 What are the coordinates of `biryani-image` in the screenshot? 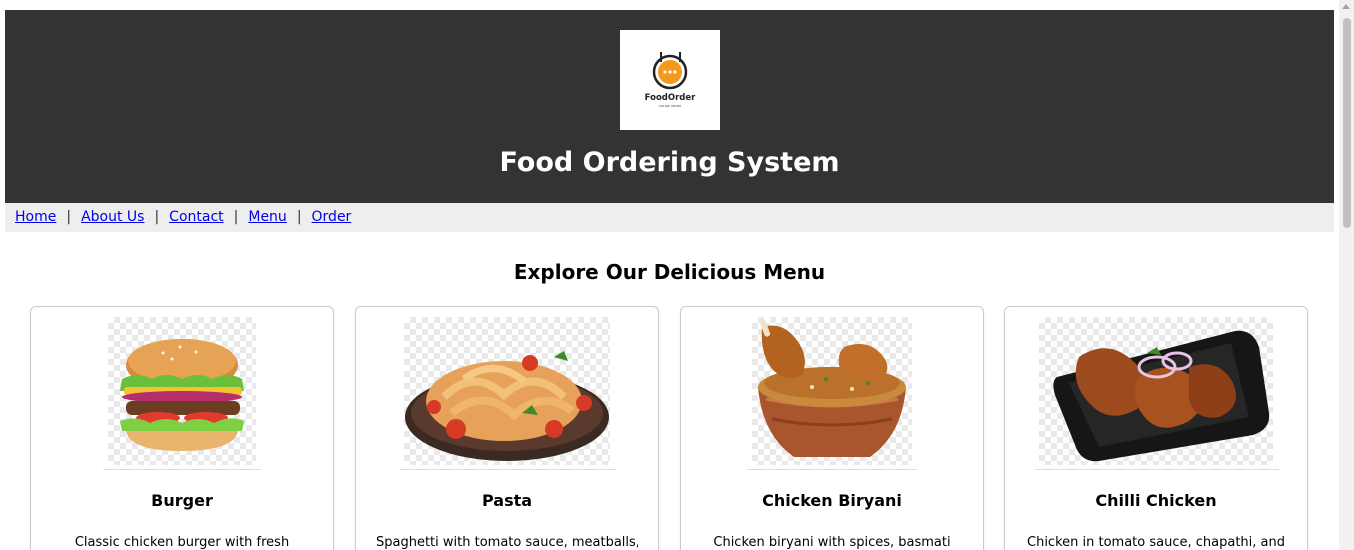 It's located at (832, 391).